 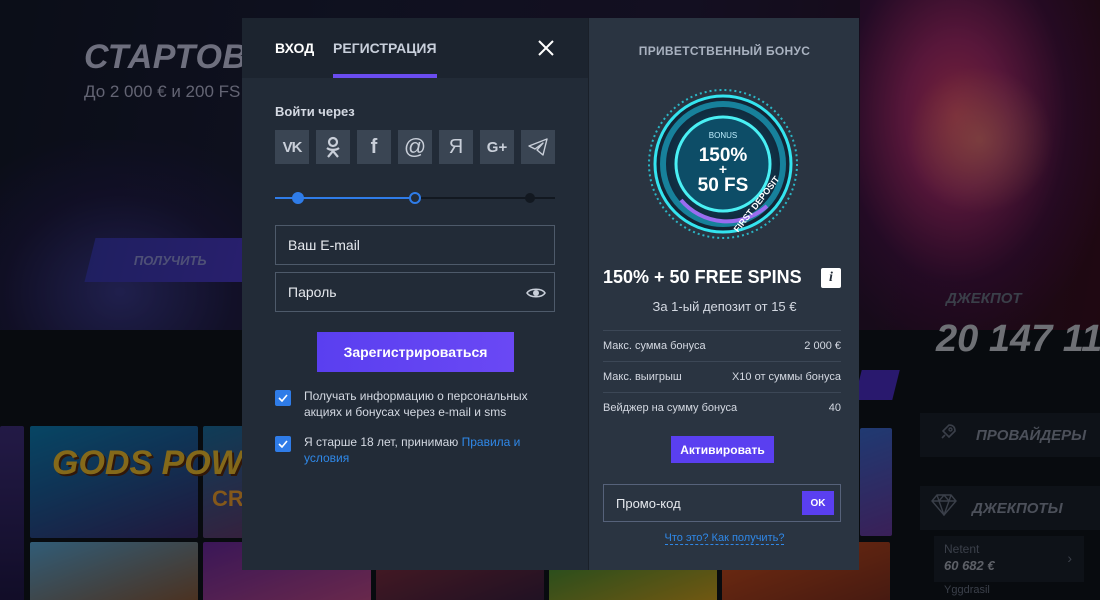 I want to click on offer-subtitle: За 1-ый депозит от 15 €, so click(x=724, y=306).